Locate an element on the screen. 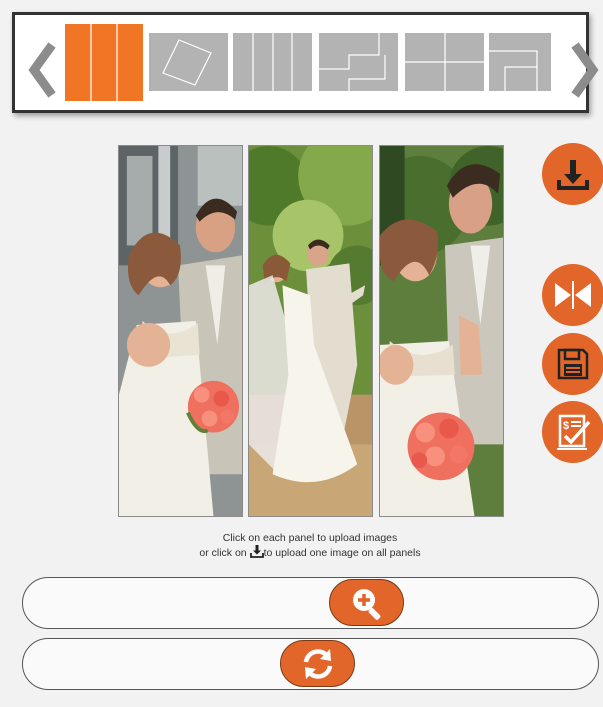 The width and height of the screenshot is (603, 707). price-order-icon: $ is located at coordinates (574, 432).